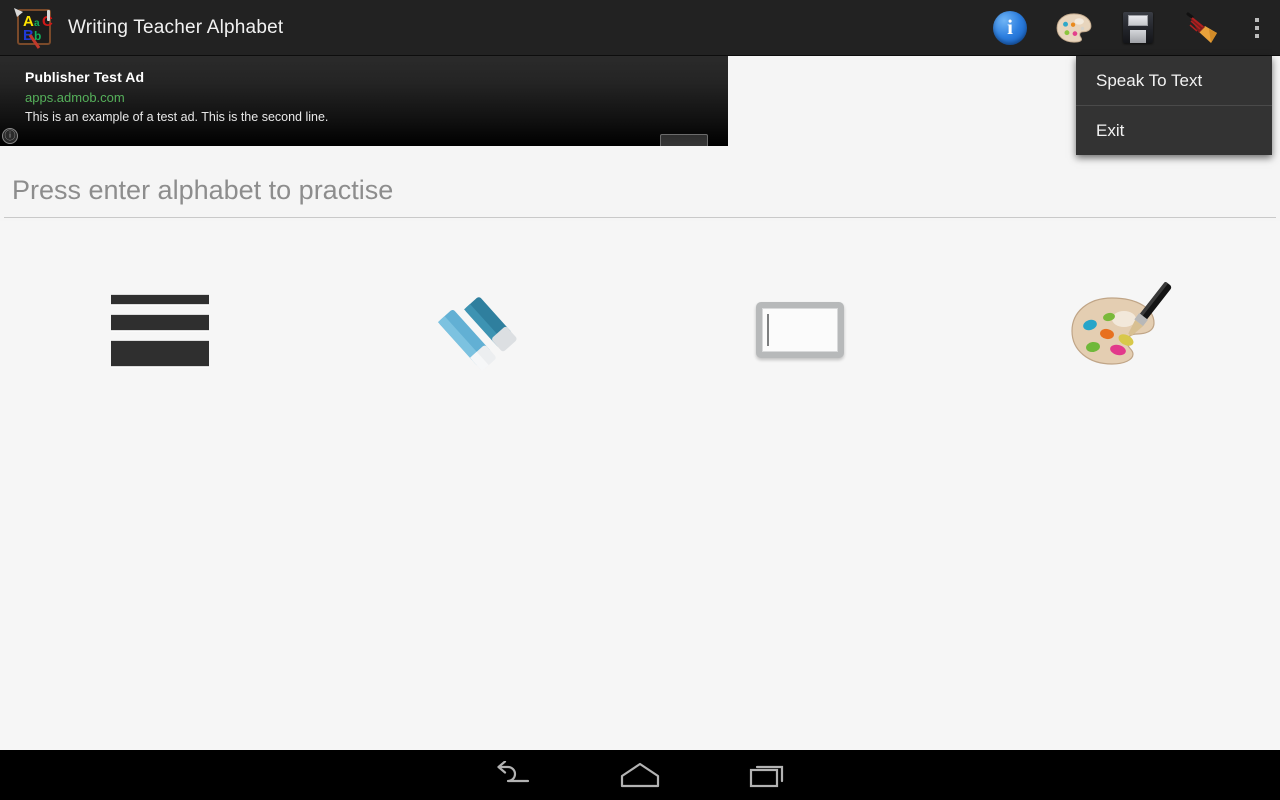 The image size is (1280, 800). I want to click on nav-recents-button, so click(768, 775).